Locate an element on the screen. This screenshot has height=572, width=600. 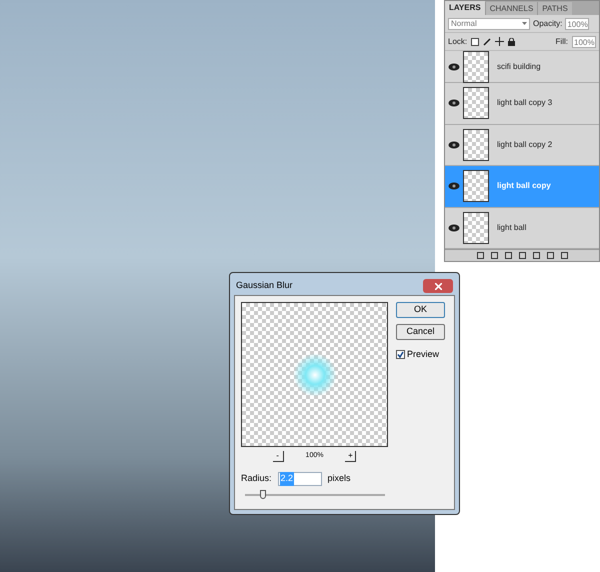
zoom-in-button: + is located at coordinates (350, 456).